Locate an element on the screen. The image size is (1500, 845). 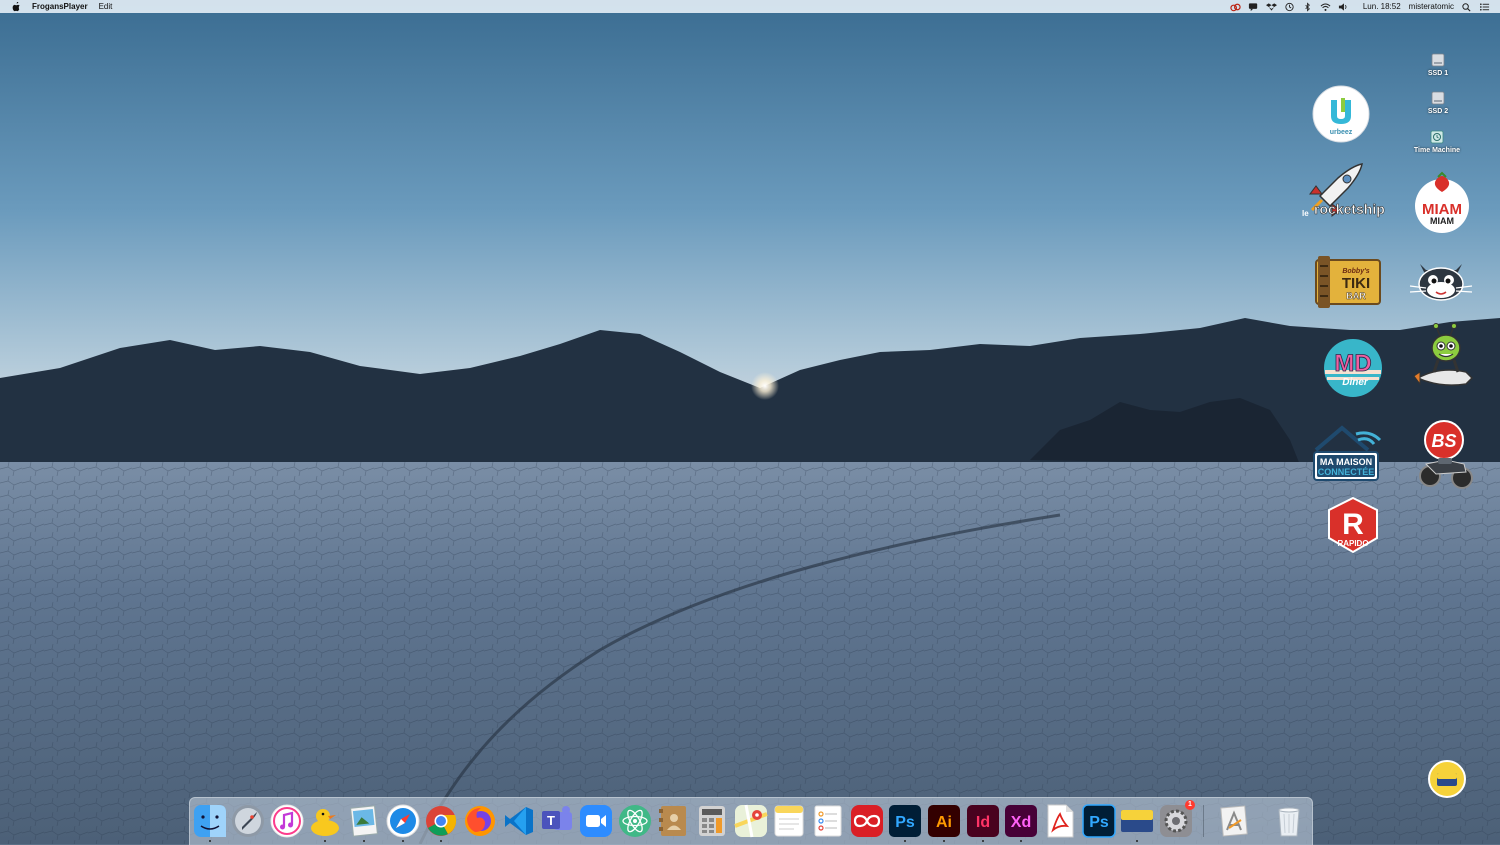
desktop-sticker-miam-miam: MIAM MIAM is located at coordinates (1442, 202).